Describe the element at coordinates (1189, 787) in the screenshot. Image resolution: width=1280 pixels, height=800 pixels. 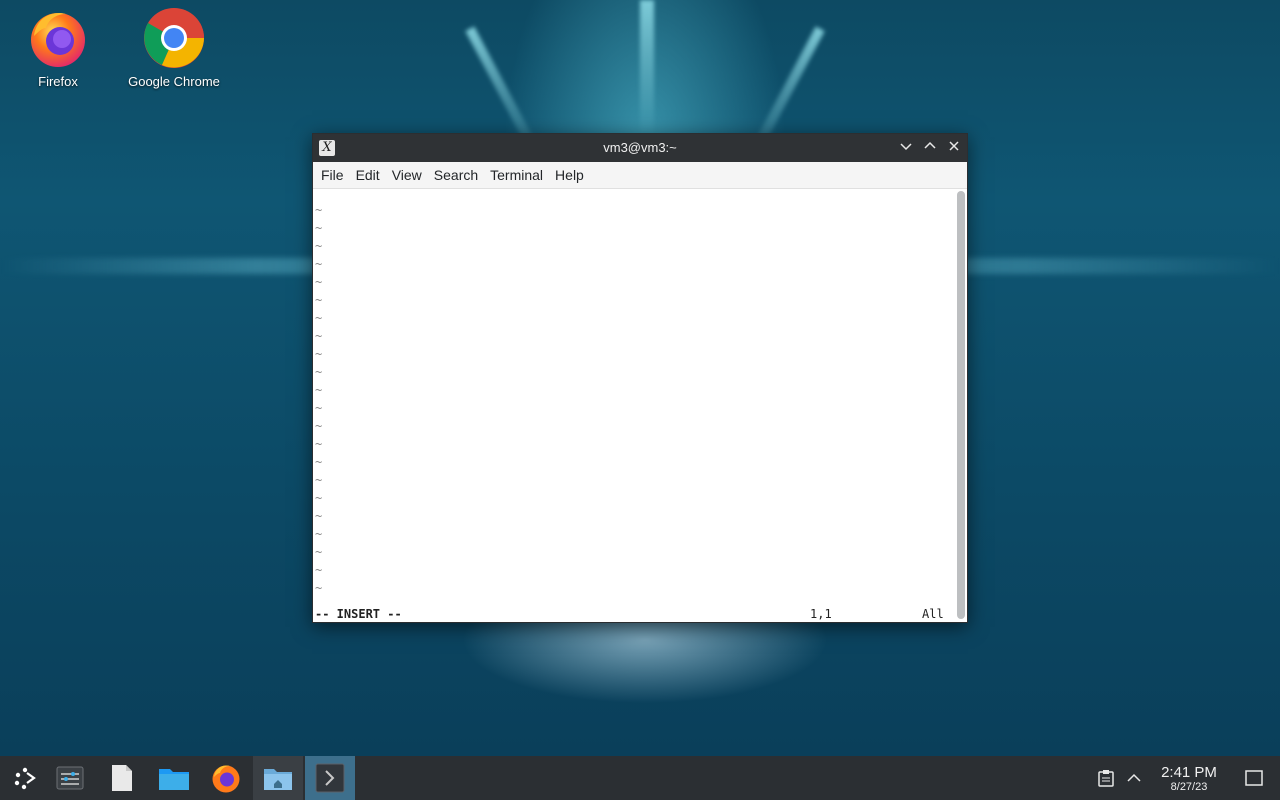
I see `clock-date: 8/27/23` at that location.